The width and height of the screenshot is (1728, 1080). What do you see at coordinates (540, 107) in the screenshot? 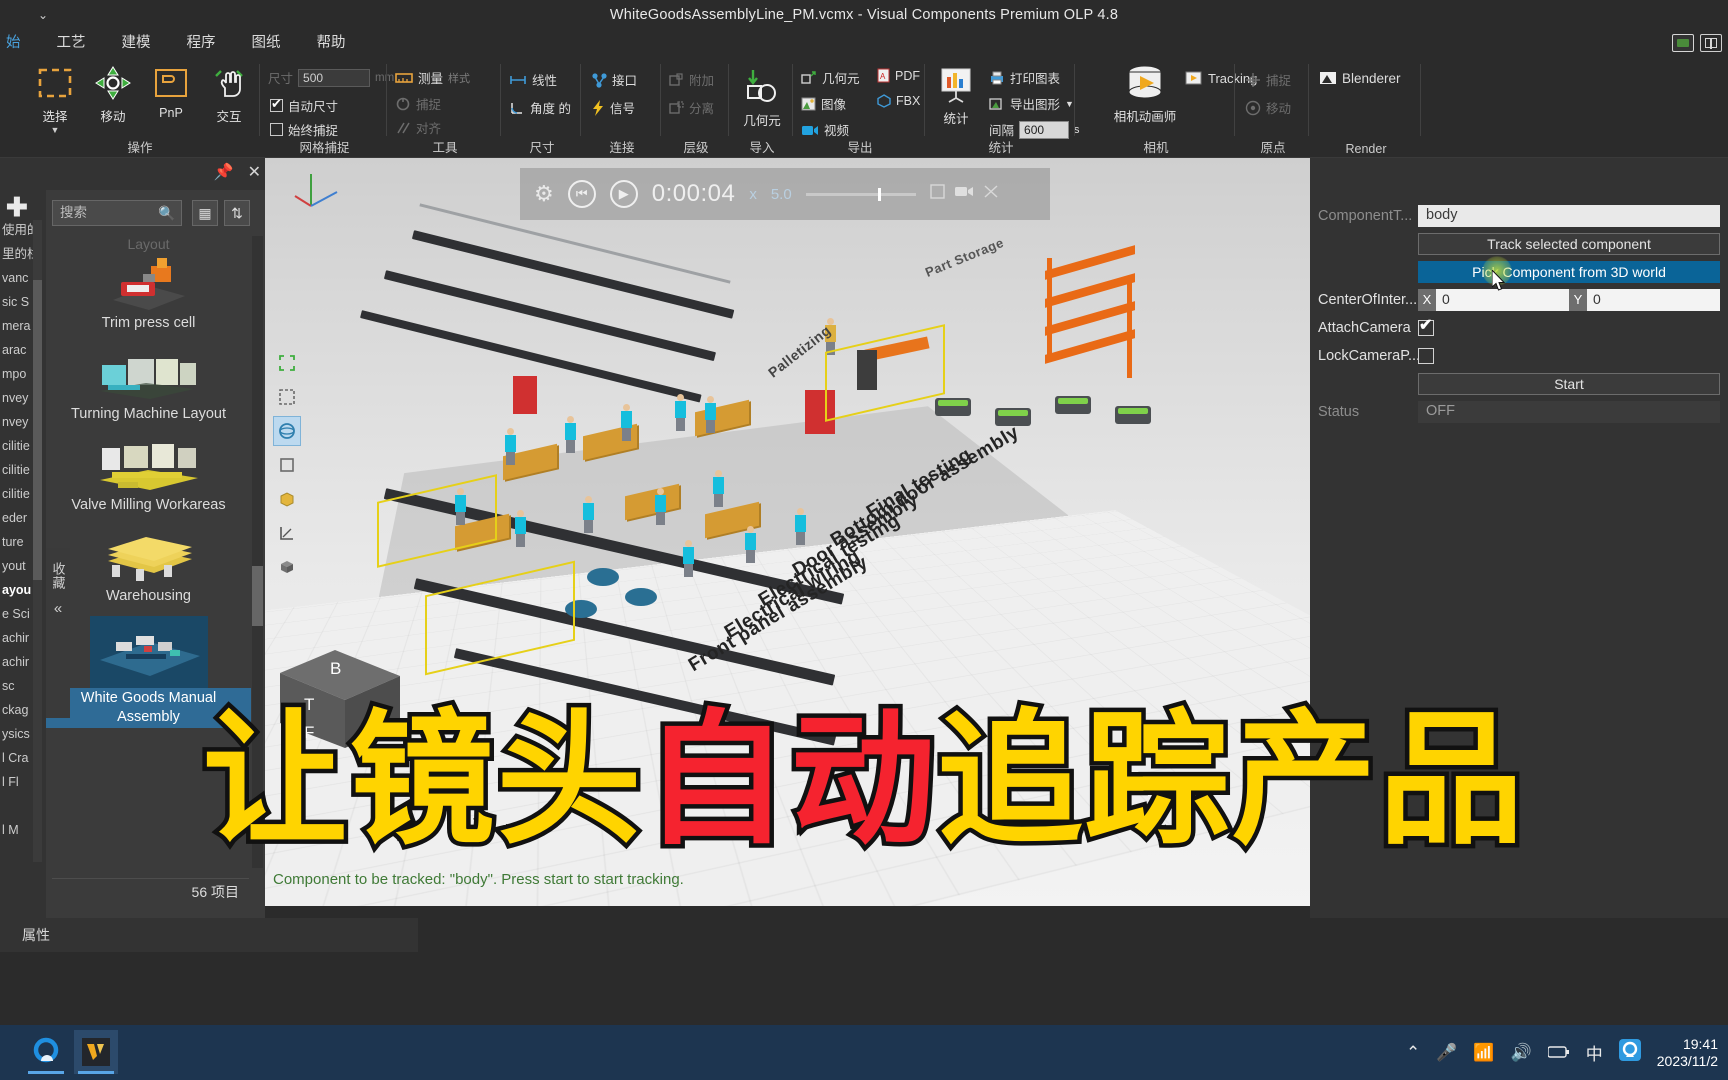
I see `angular-dimension-button: 角度 的` at bounding box center [540, 107].